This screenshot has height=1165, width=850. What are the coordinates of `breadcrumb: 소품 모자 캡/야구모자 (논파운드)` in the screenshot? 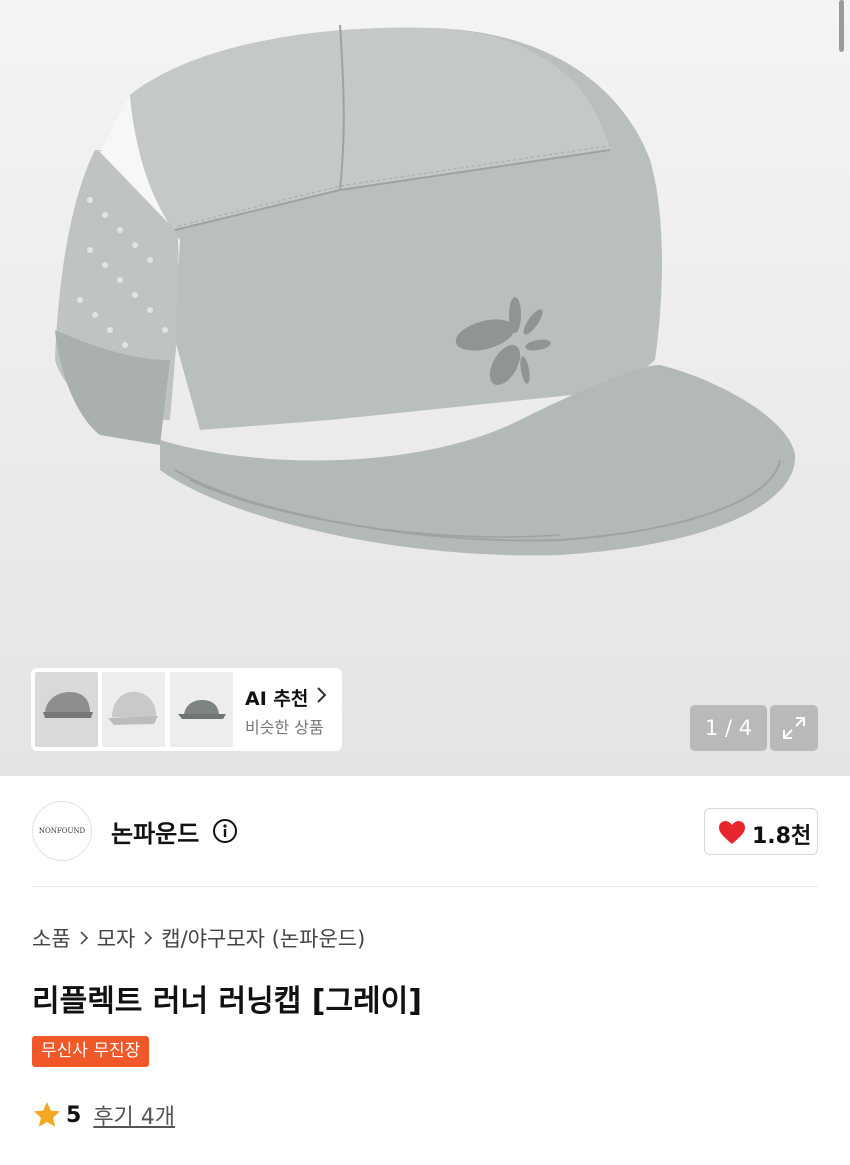 It's located at (198, 938).